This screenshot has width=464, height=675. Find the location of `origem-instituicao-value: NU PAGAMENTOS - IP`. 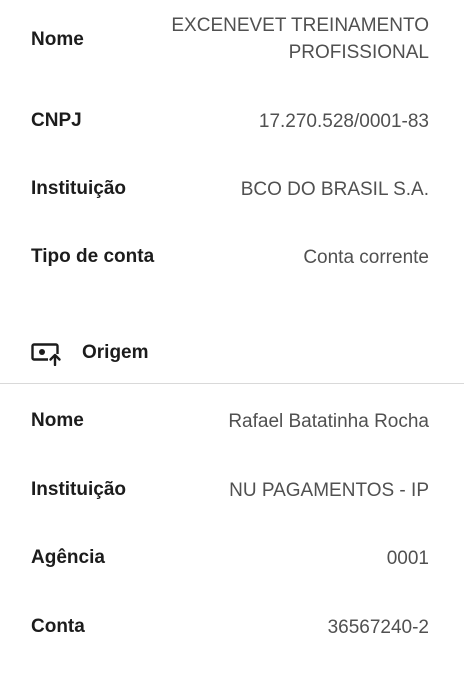

origem-instituicao-value: NU PAGAMENTOS - IP is located at coordinates (329, 490).